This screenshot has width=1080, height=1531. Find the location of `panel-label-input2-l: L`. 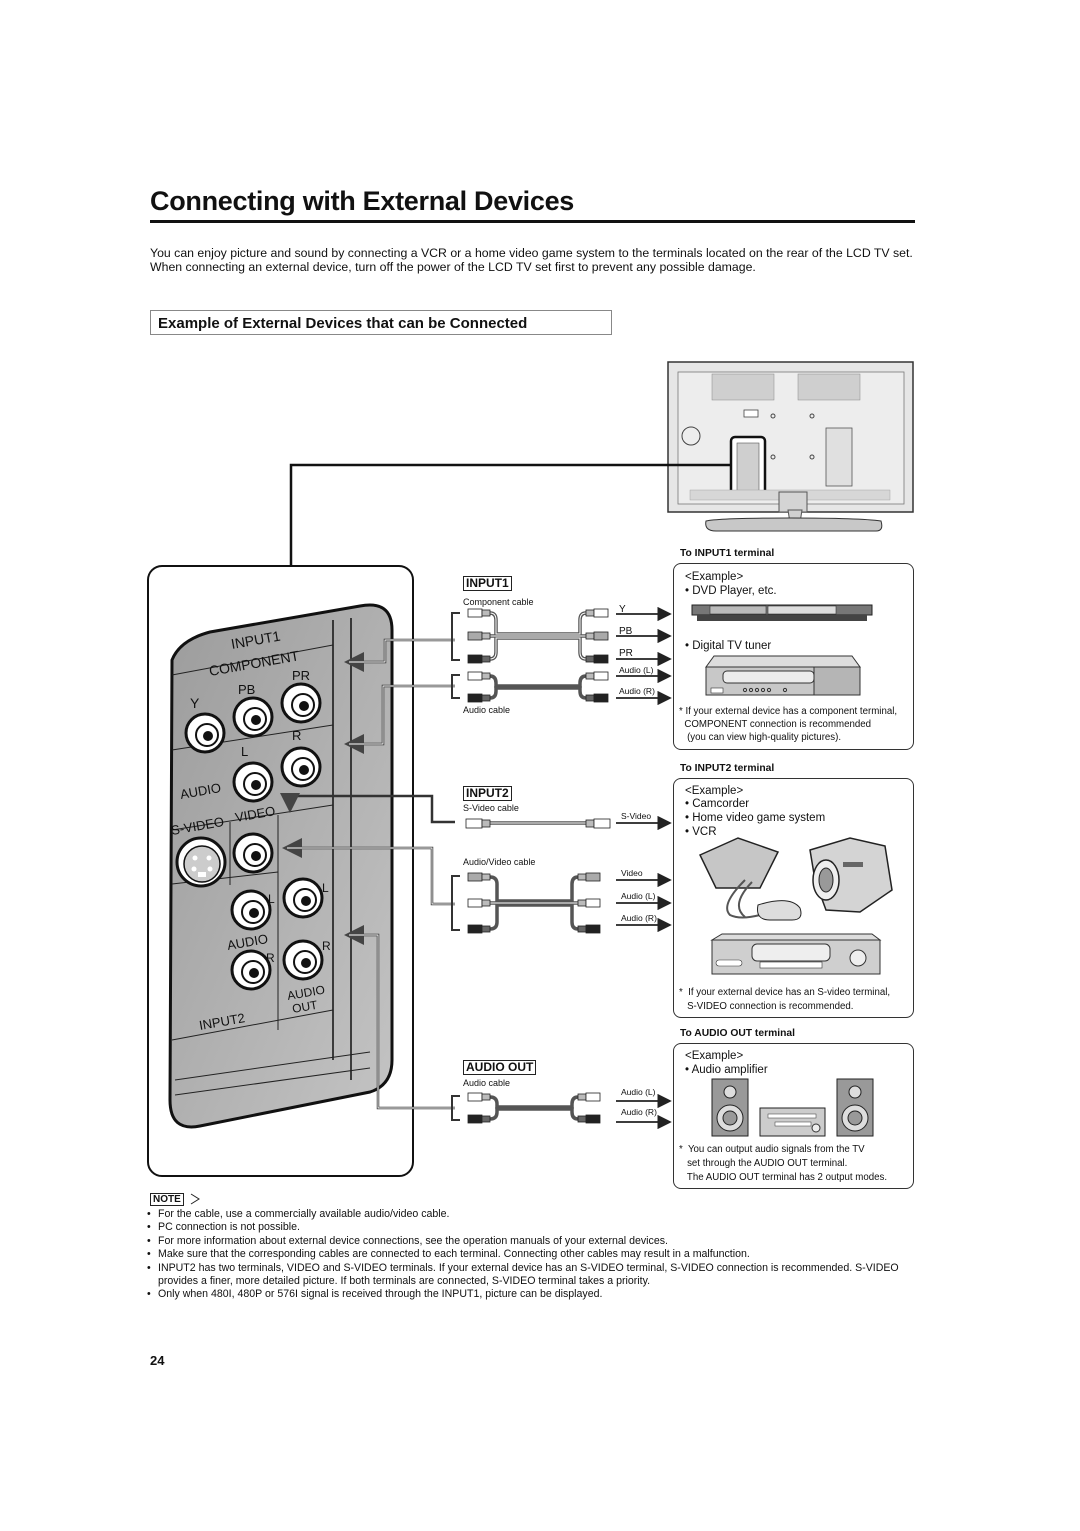

panel-label-input2-l: L is located at coordinates (271, 899).